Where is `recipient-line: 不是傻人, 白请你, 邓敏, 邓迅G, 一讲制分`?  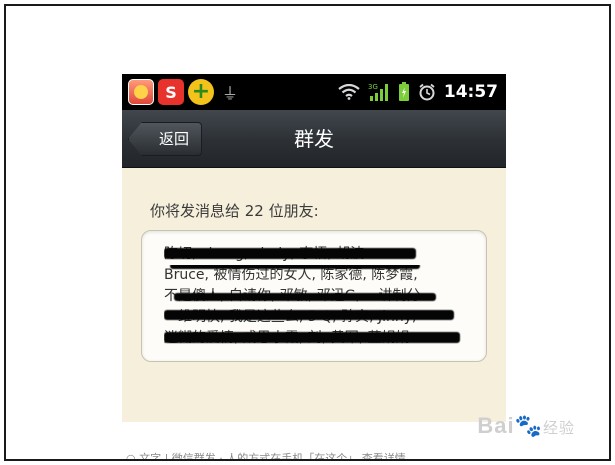 recipient-line: 不是傻人, 白请你, 邓敏, 邓迅G, 一讲制分 is located at coordinates (315, 296).